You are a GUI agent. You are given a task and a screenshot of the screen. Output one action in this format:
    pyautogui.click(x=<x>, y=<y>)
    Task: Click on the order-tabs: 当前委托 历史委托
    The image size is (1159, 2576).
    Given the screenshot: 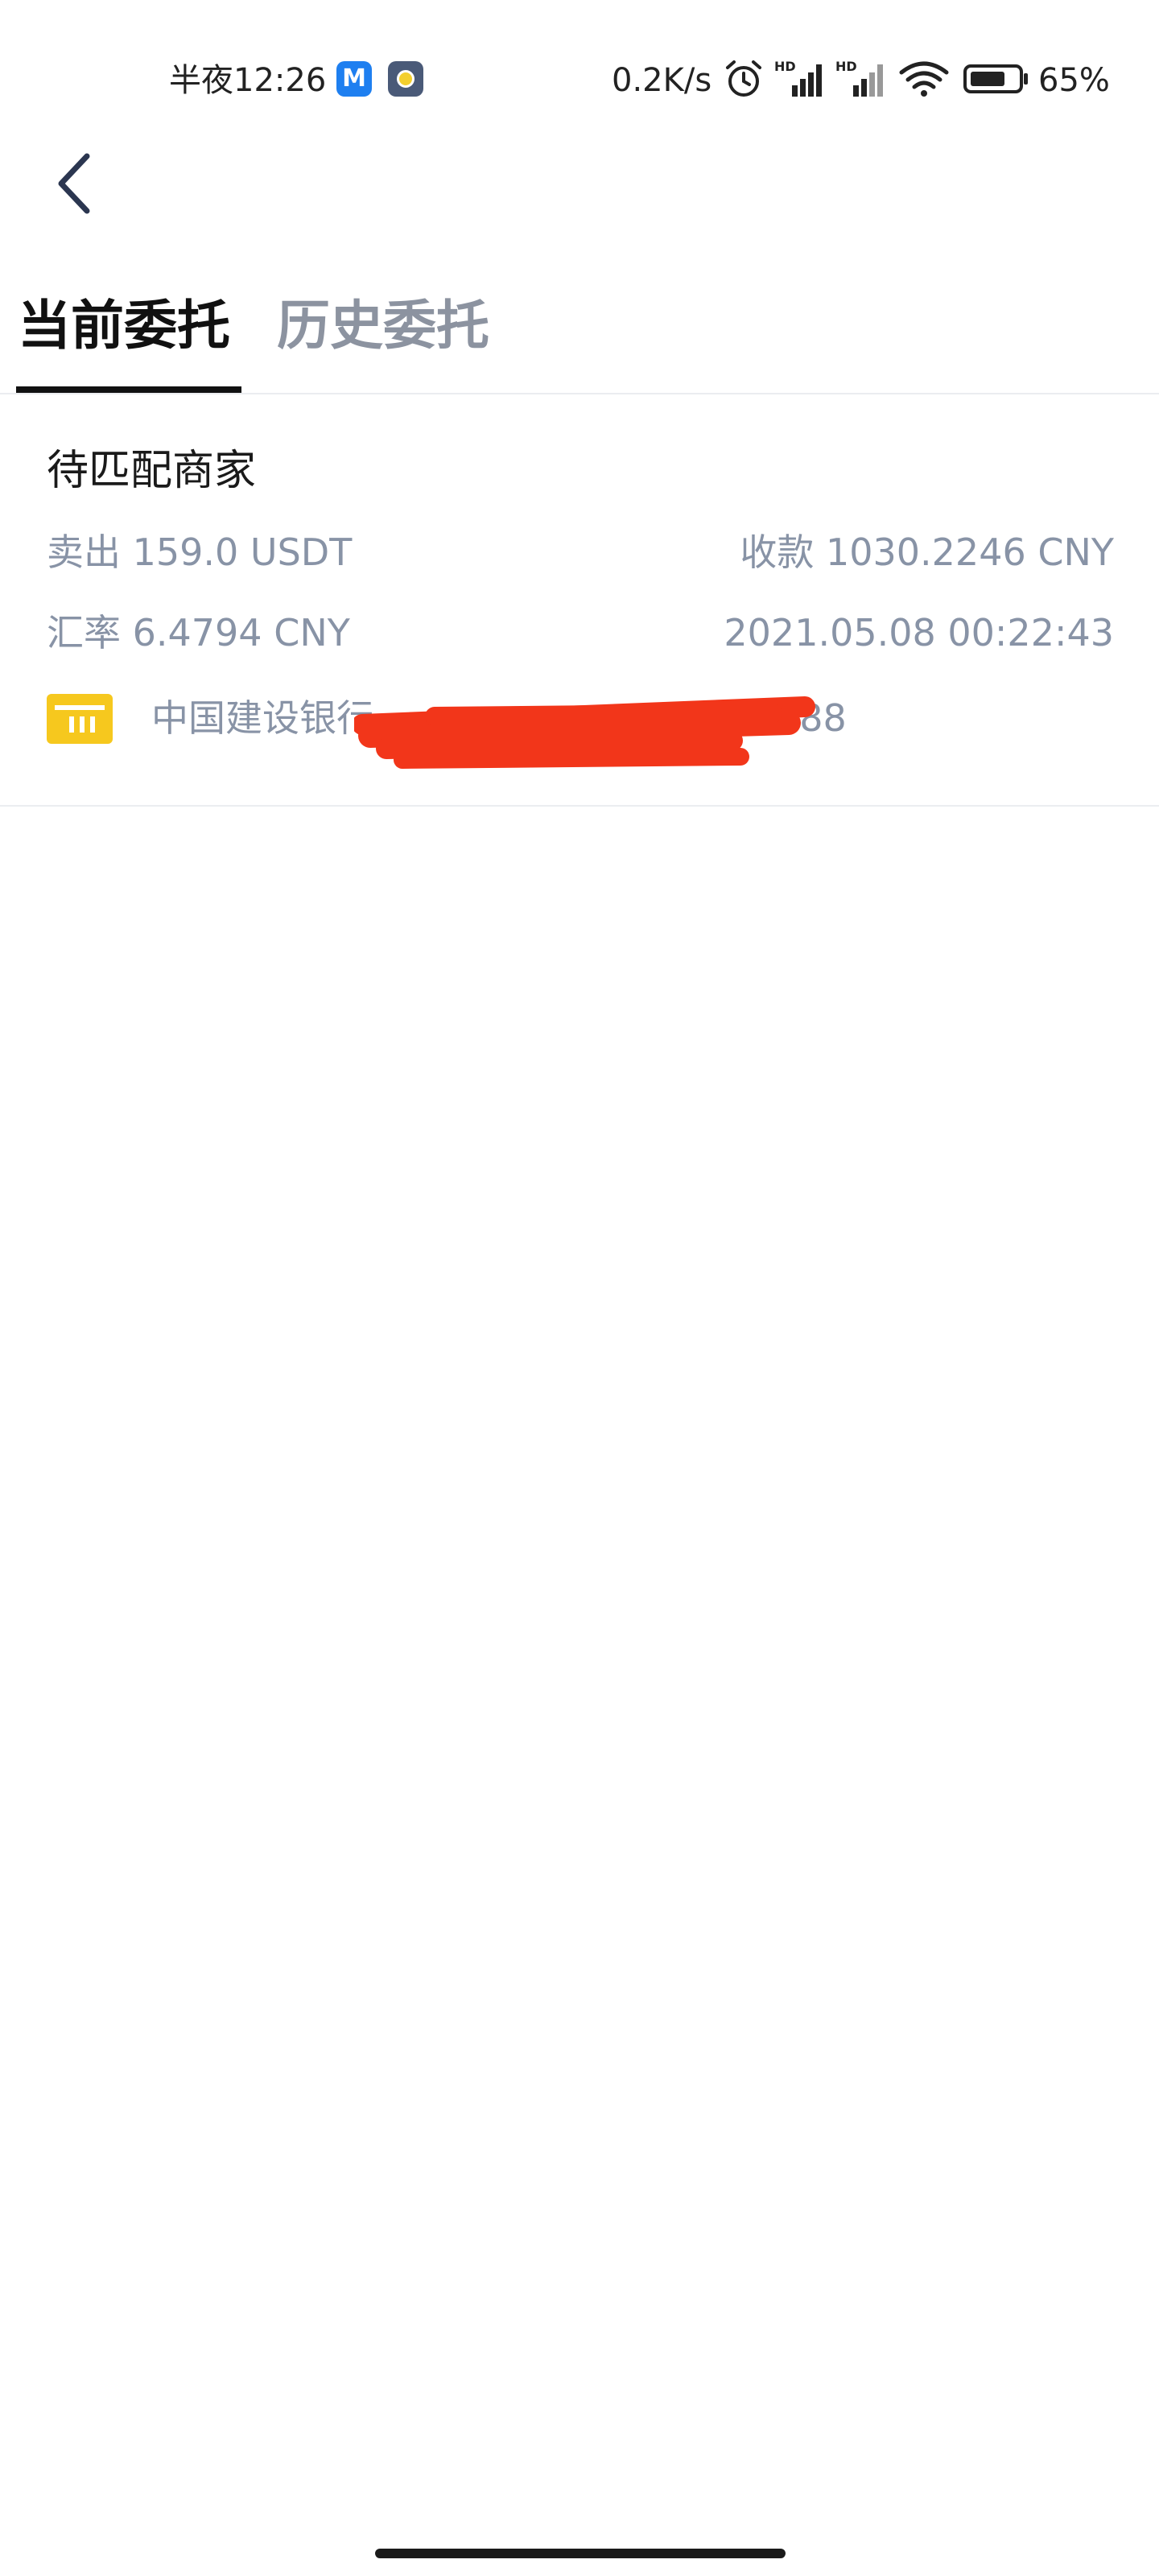 What is the action you would take?
    pyautogui.click(x=579, y=334)
    